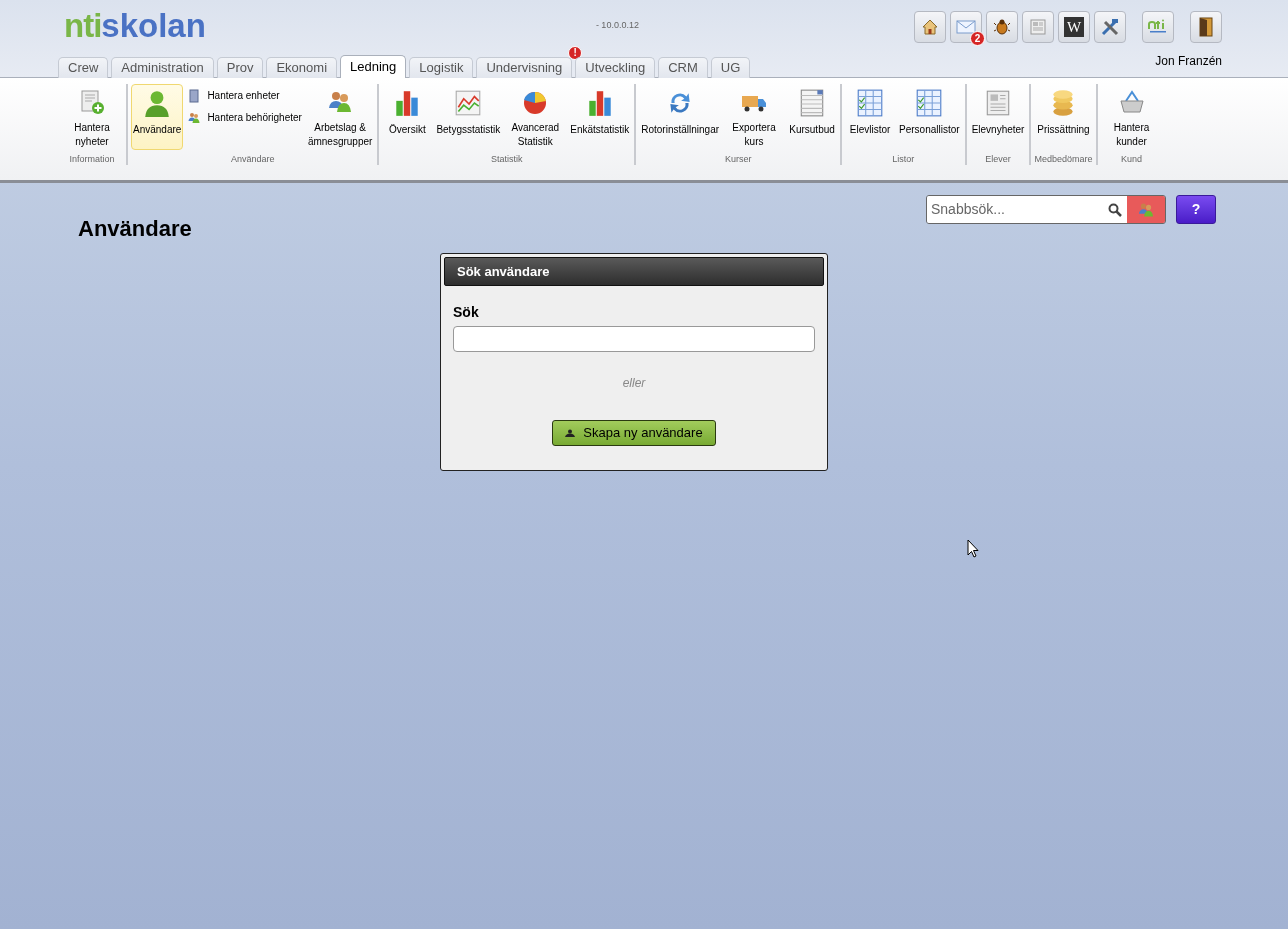 The width and height of the screenshot is (1288, 929). Describe the element at coordinates (373, 66) in the screenshot. I see `tab: Ledning` at that location.